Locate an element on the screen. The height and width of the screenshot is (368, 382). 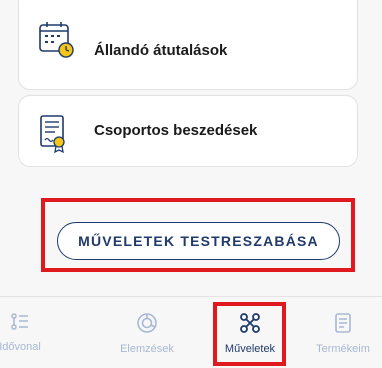
nav-item-analytics: Elemzések is located at coordinates (147, 333).